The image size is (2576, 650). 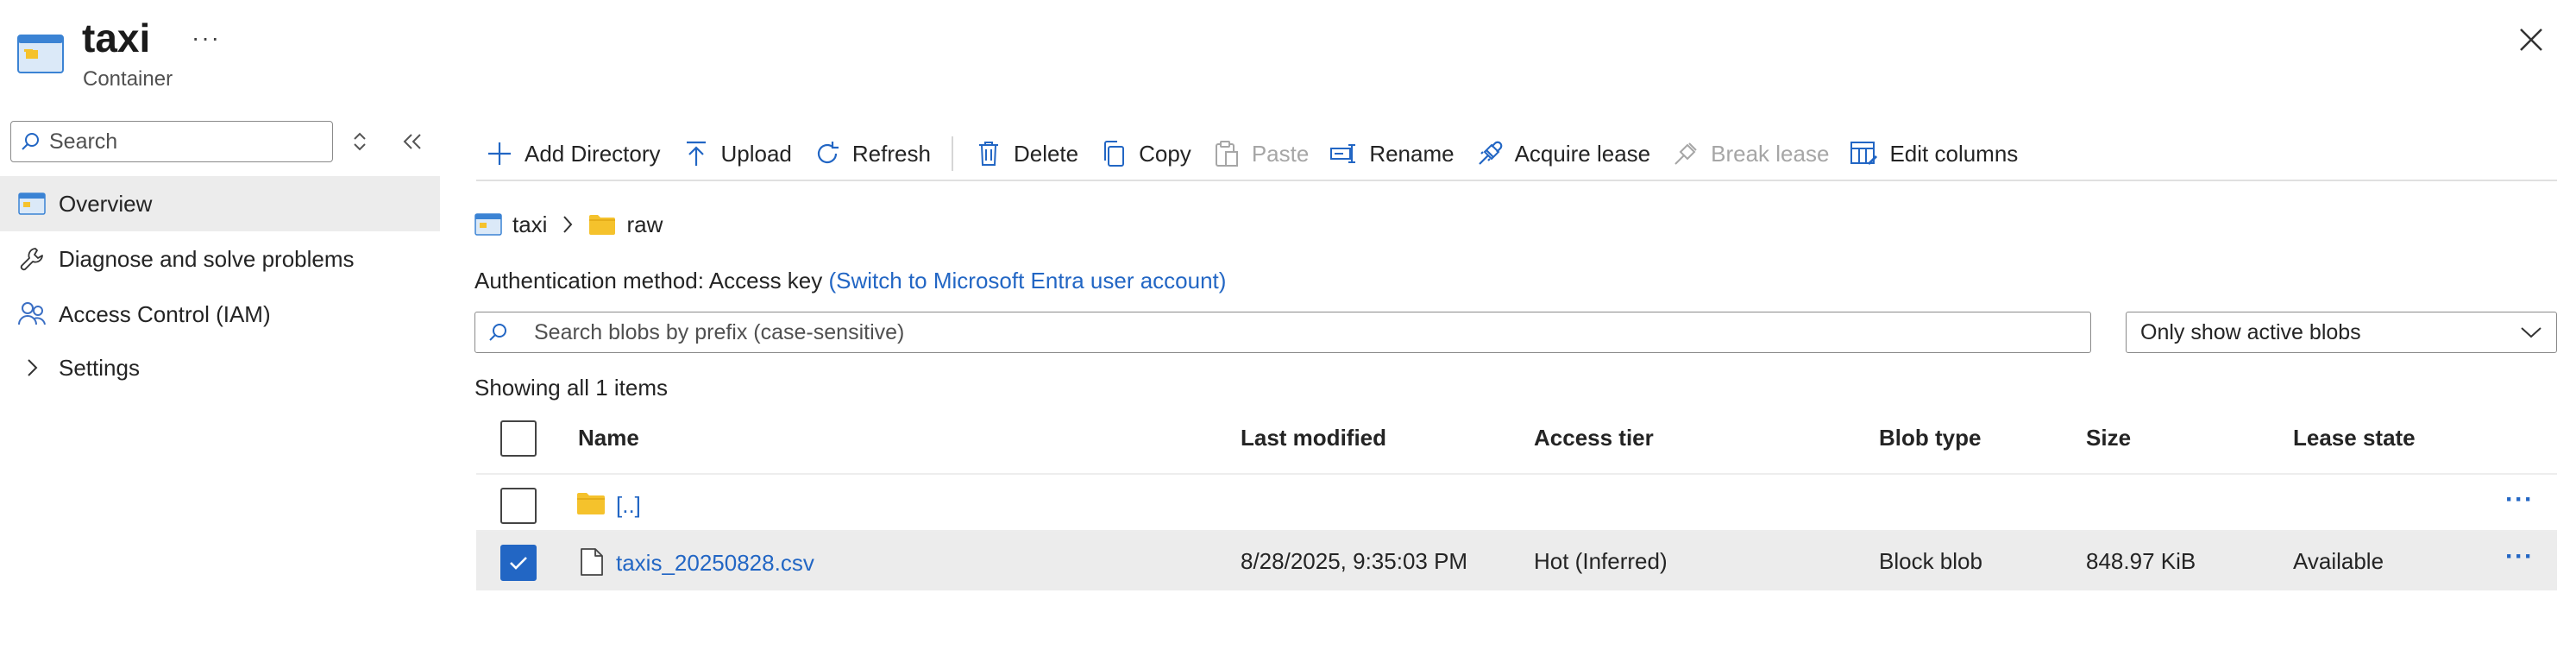 I want to click on column-header-last-modified: Last modified, so click(x=1313, y=438).